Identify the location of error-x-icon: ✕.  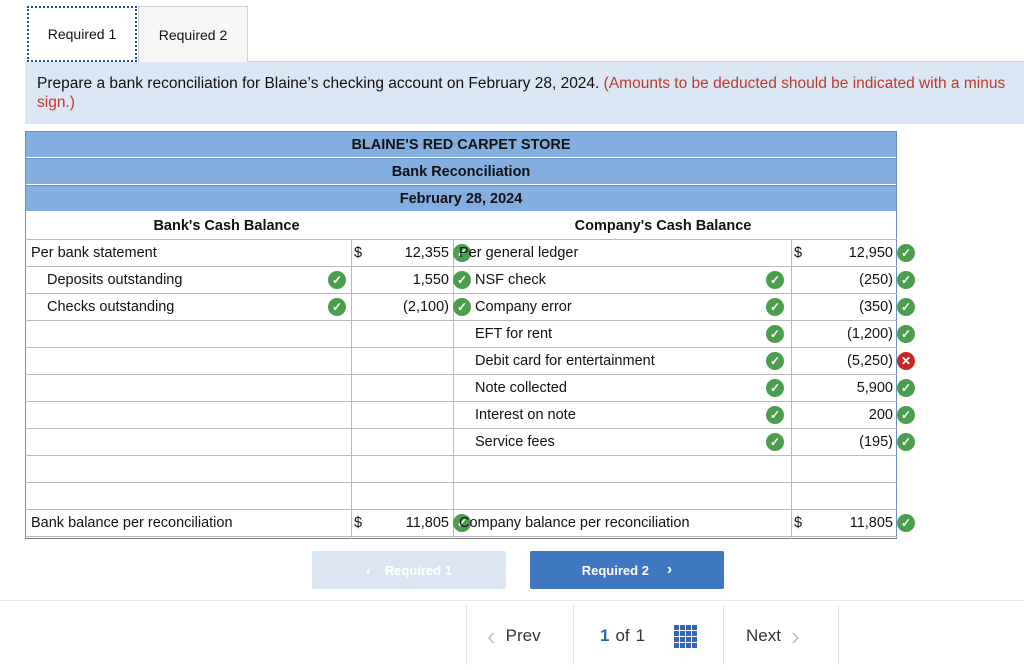
(906, 361).